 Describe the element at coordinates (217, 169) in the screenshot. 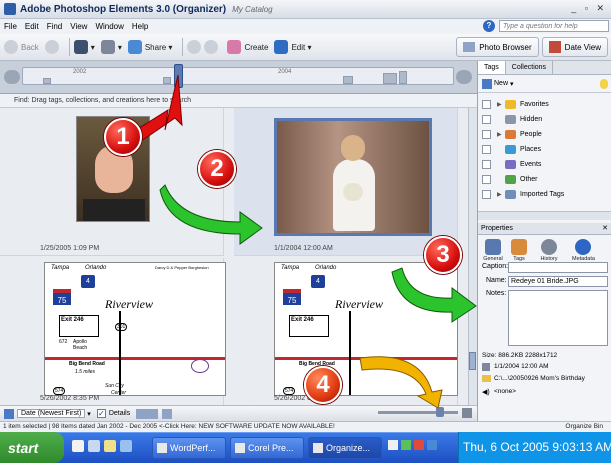

I see `step-badge-2: 2` at that location.